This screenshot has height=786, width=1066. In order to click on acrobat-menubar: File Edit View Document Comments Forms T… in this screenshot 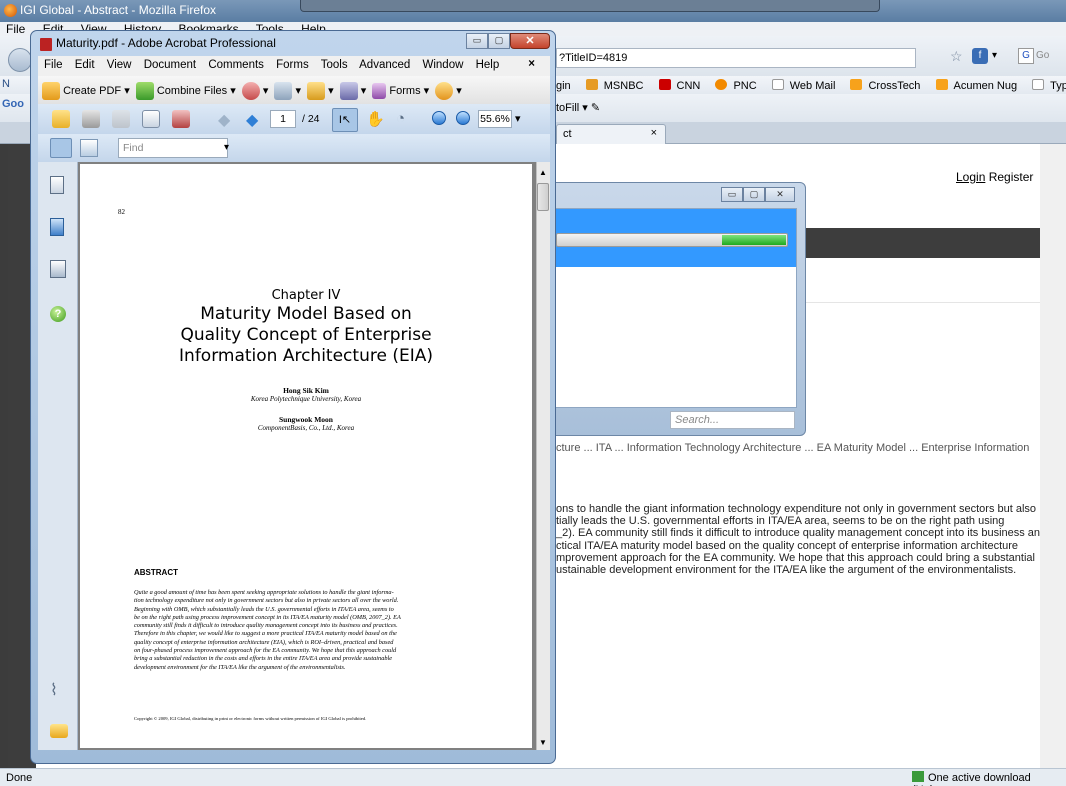, I will do `click(294, 66)`.